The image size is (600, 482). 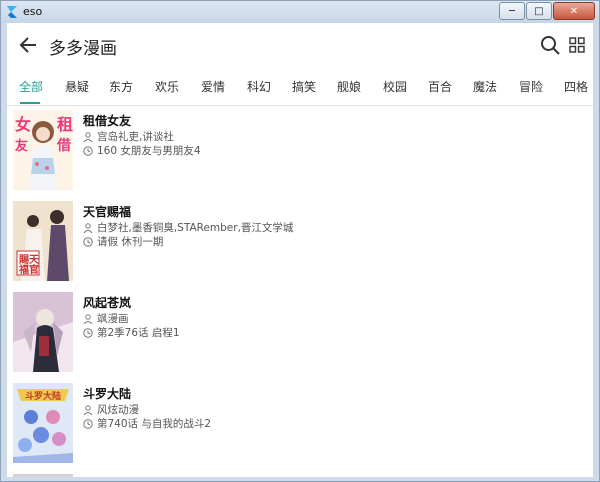 What do you see at coordinates (28, 269) in the screenshot?
I see `svg-text: 福官` at bounding box center [28, 269].